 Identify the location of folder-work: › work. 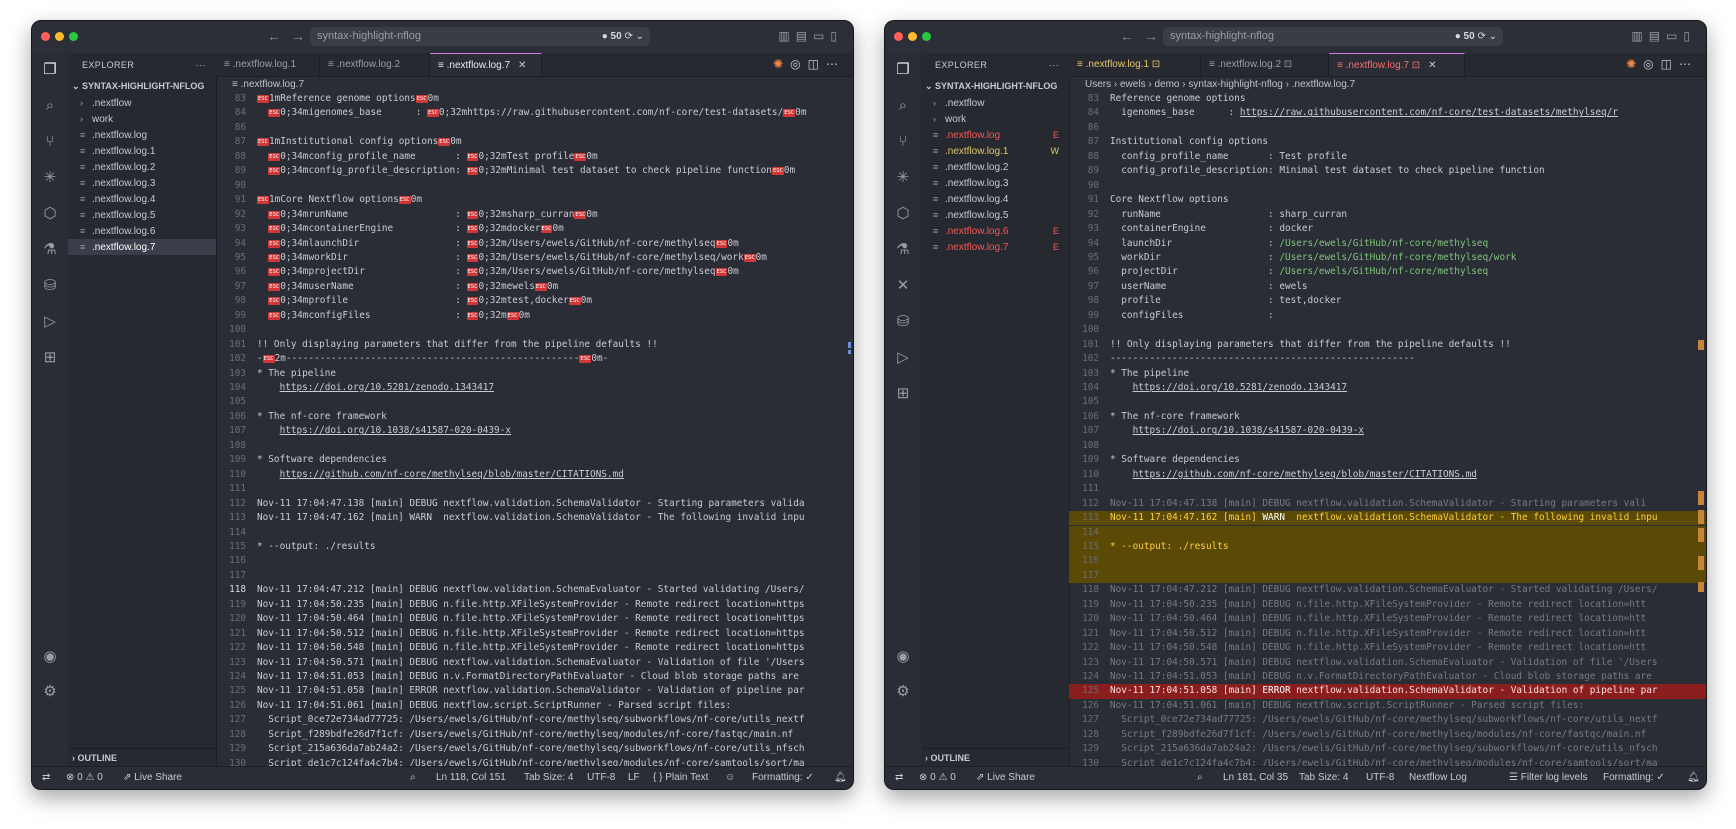
(142, 119).